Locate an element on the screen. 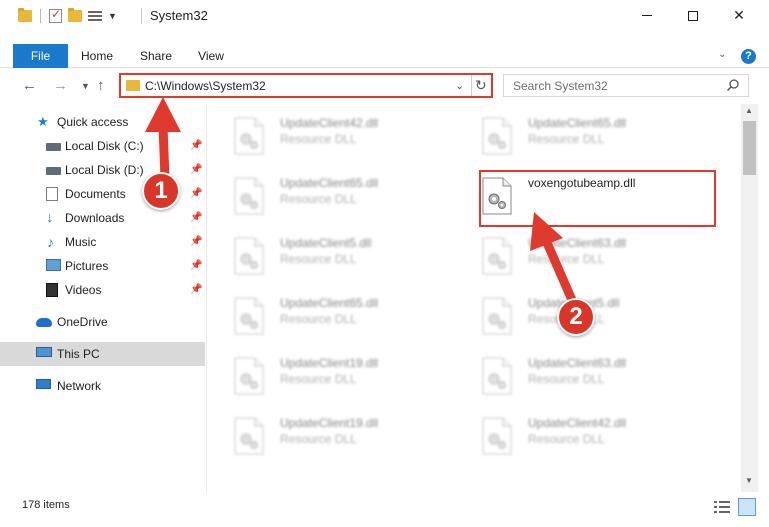  sidebar-item-quick-access: ★ Quick access is located at coordinates (102, 122).